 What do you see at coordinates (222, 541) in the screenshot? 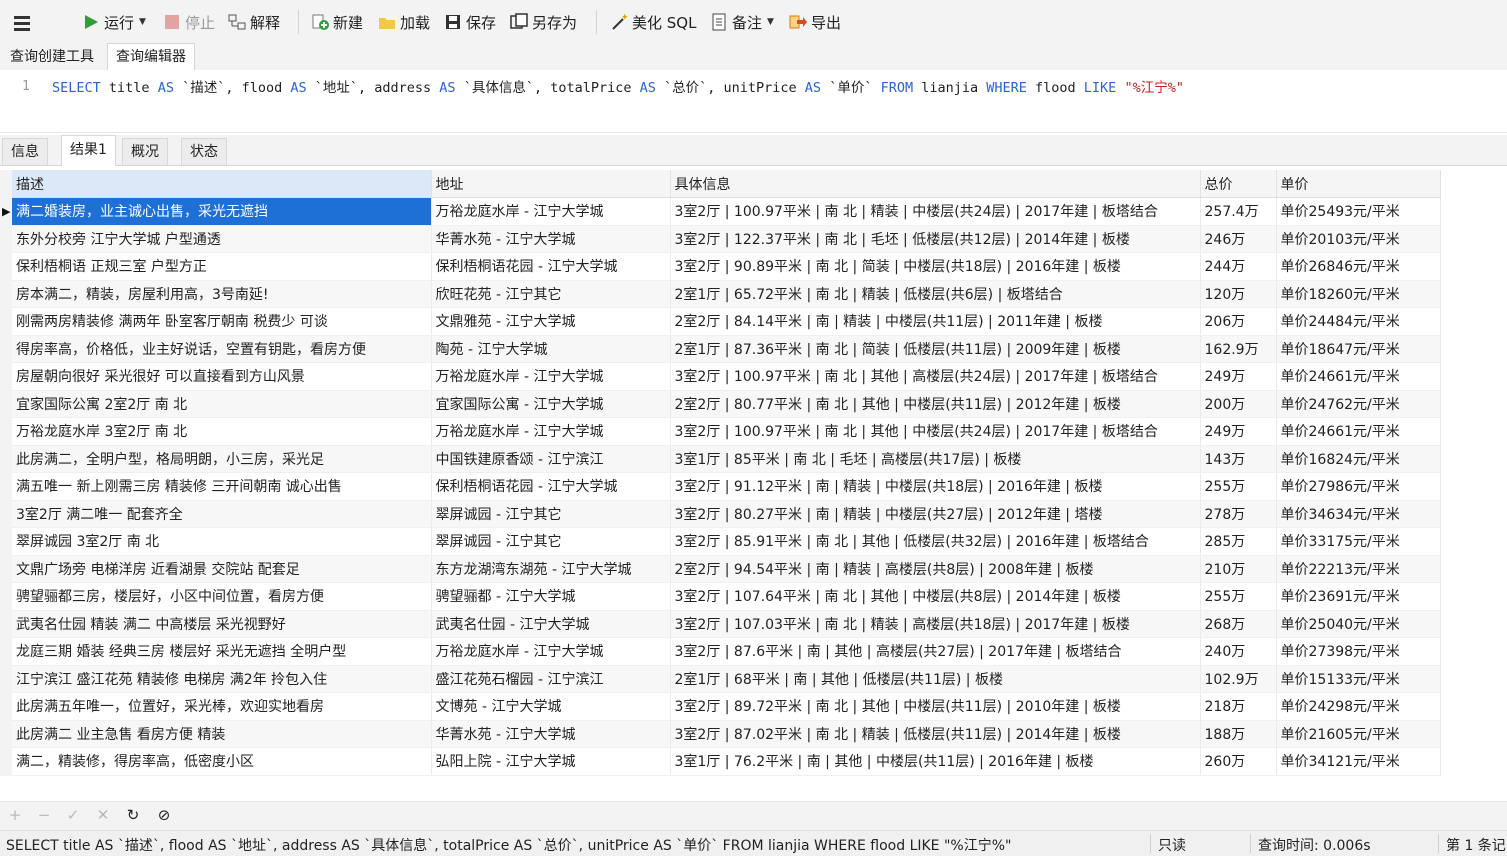
I see `cell-description: 翠屏诚园 3室2厅 南 北` at bounding box center [222, 541].